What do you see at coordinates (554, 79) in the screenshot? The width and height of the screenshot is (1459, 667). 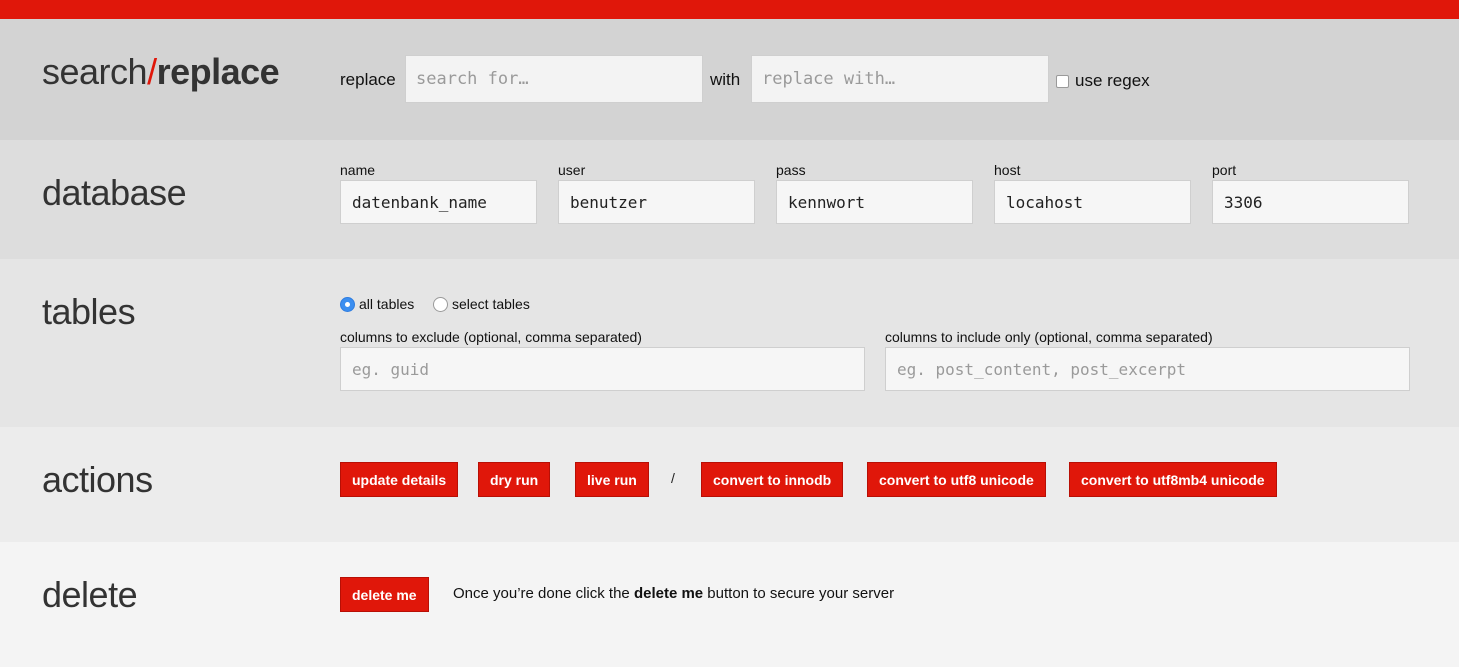 I see `search-for-input` at bounding box center [554, 79].